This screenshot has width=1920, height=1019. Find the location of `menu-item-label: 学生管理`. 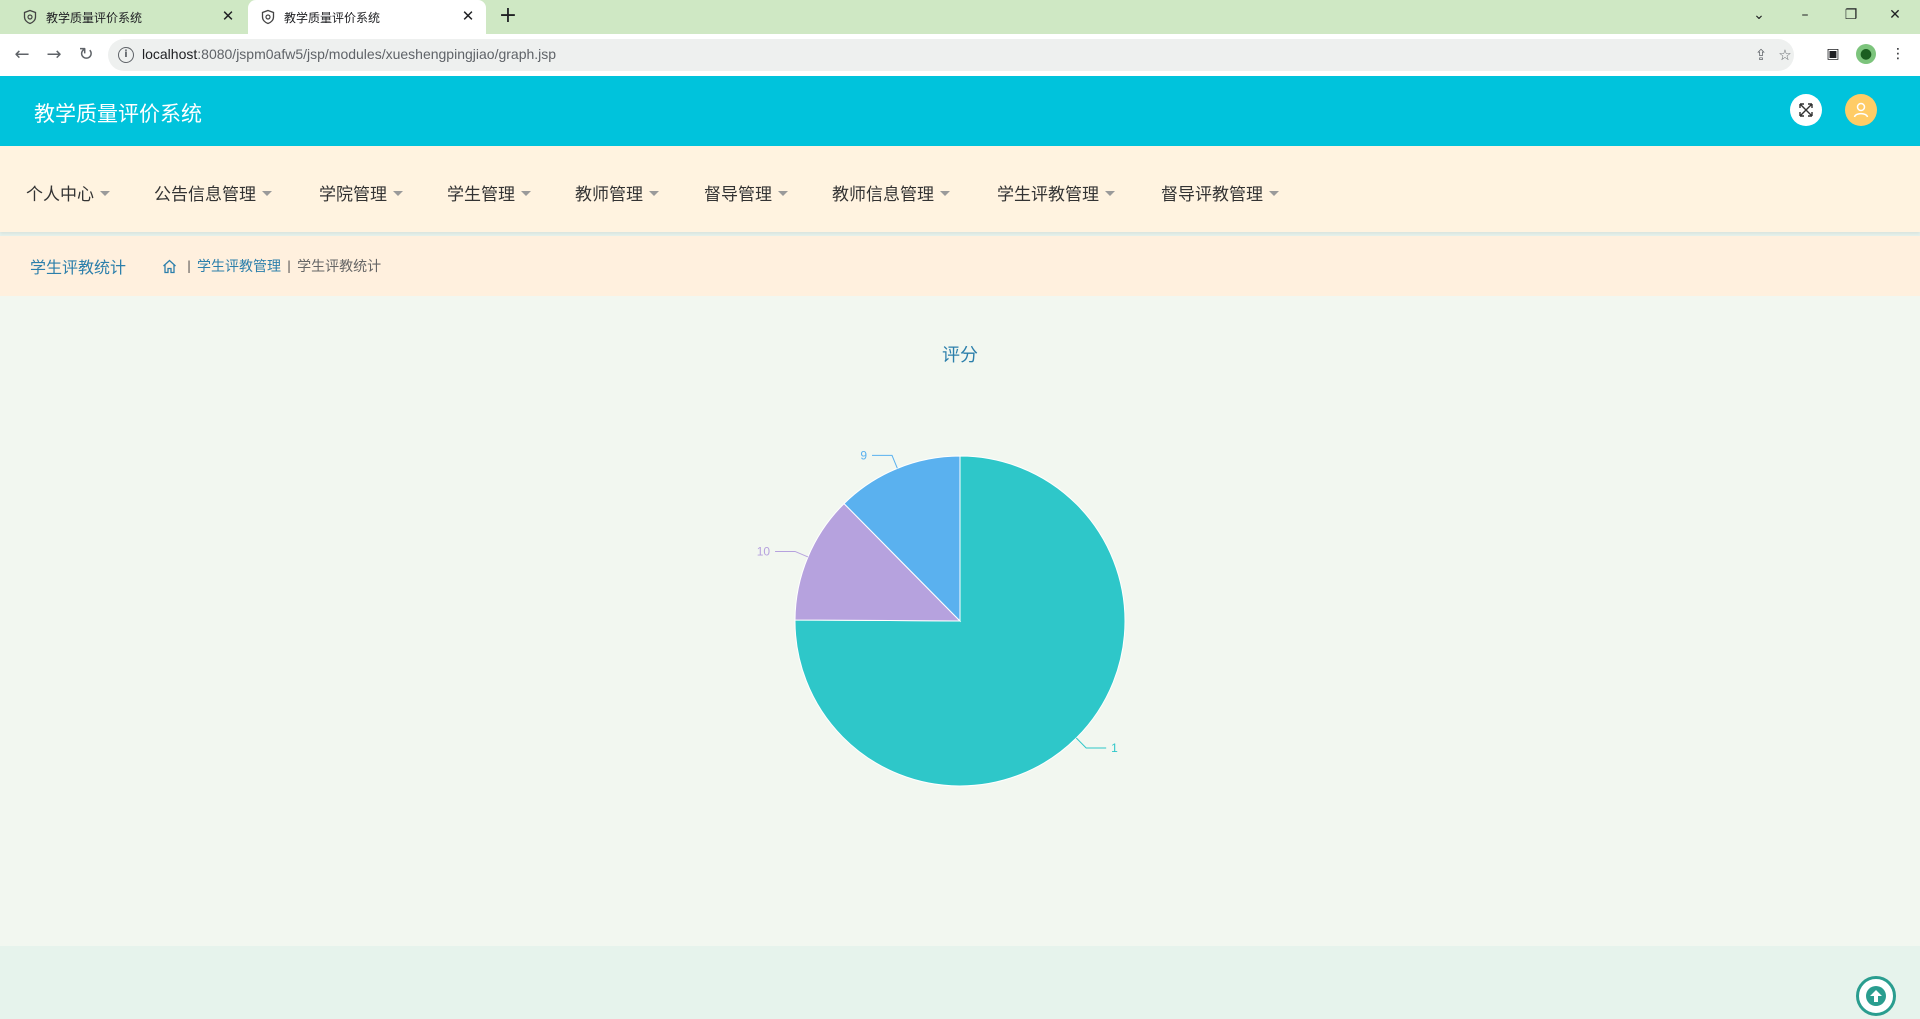

menu-item-label: 学生管理 is located at coordinates (481, 195).